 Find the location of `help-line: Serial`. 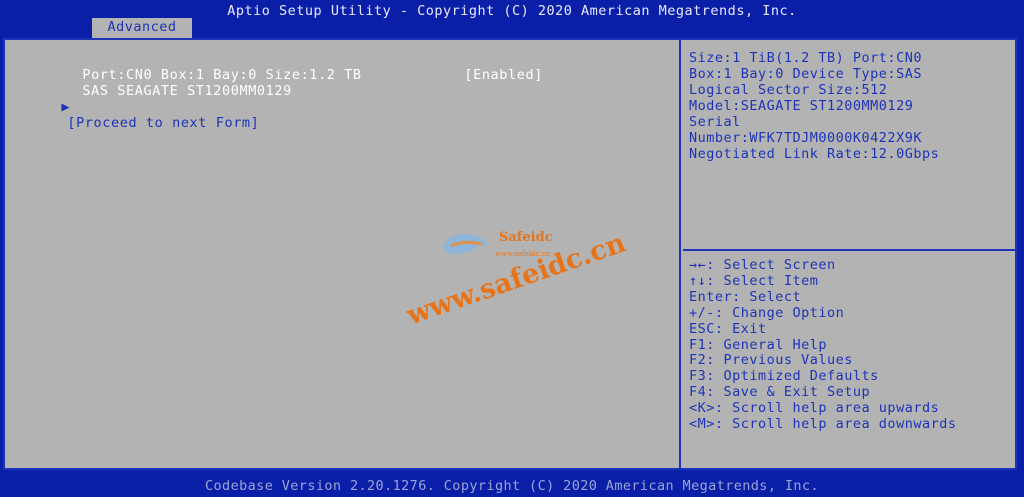

help-line: Serial is located at coordinates (715, 122).